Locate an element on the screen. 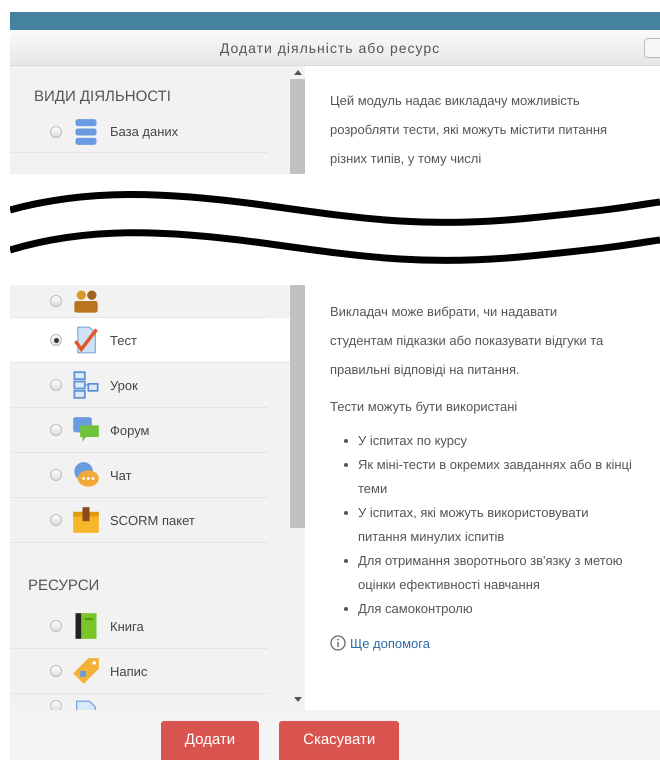 The height and width of the screenshot is (764, 660). info-icon is located at coordinates (338, 643).